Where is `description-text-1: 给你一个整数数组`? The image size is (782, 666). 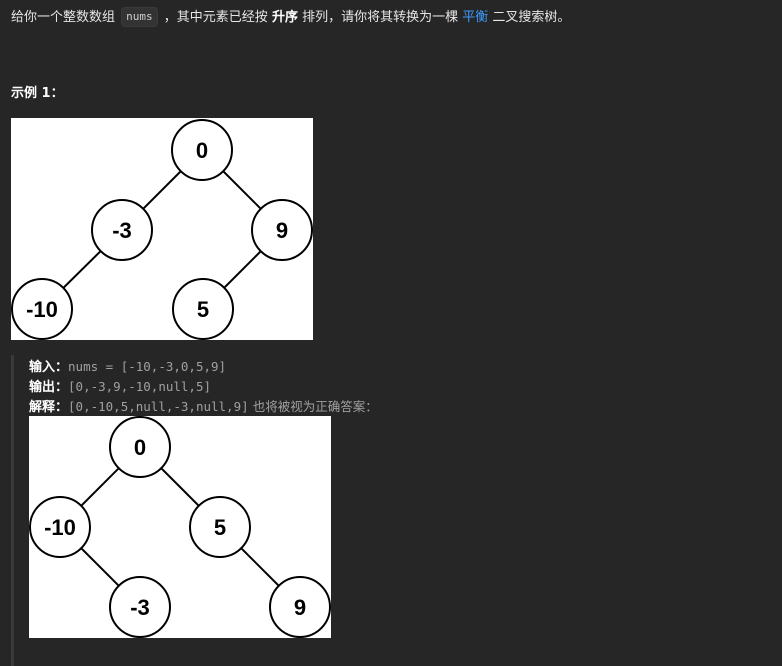
description-text-1: 给你一个整数数组 is located at coordinates (63, 17).